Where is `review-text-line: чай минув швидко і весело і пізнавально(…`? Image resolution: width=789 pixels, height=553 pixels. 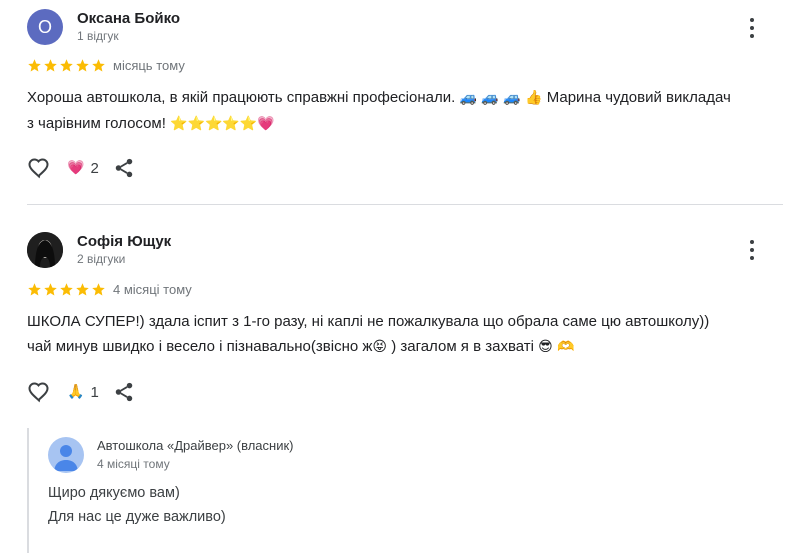
review-text-line: чай минув швидко і весело і пізнавально(… is located at coordinates (368, 347).